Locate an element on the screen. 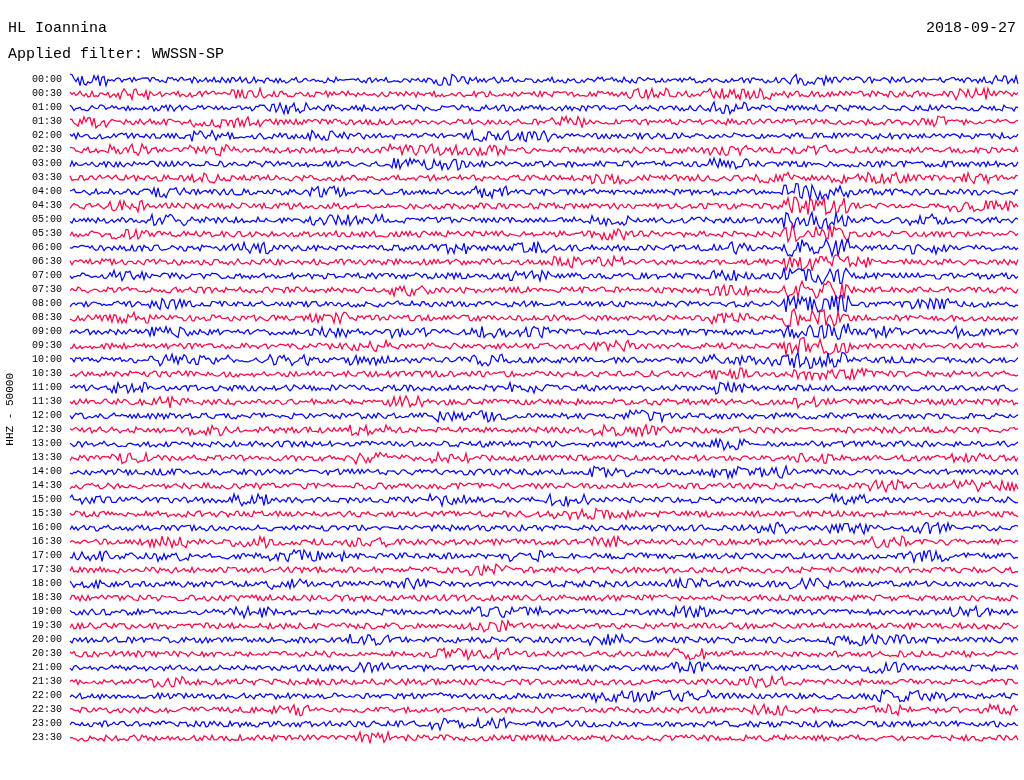 Image resolution: width=1024 pixels, height=780 pixels. time-label: 21:00 is located at coordinates (47, 668).